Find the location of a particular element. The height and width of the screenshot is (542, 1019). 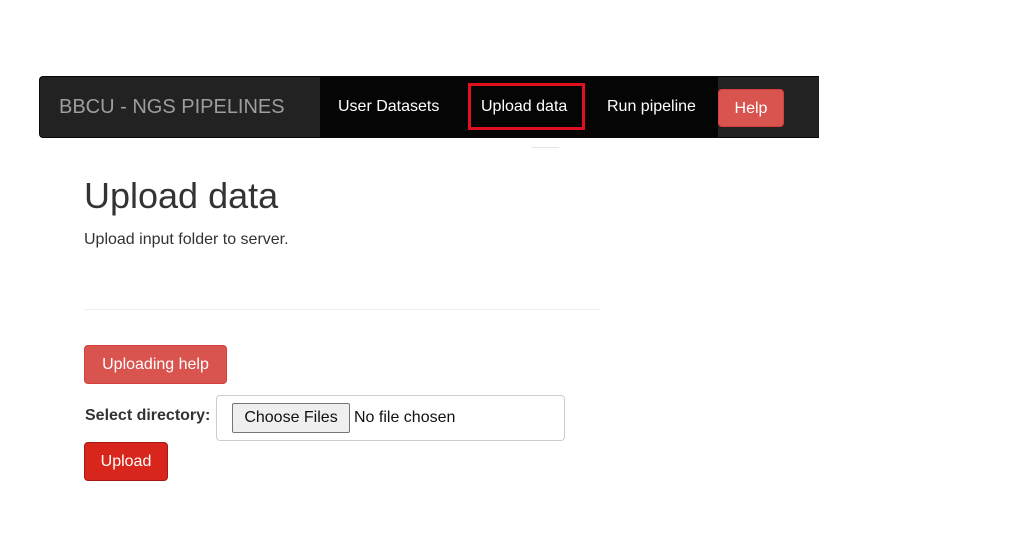

help-button: Help is located at coordinates (751, 108).